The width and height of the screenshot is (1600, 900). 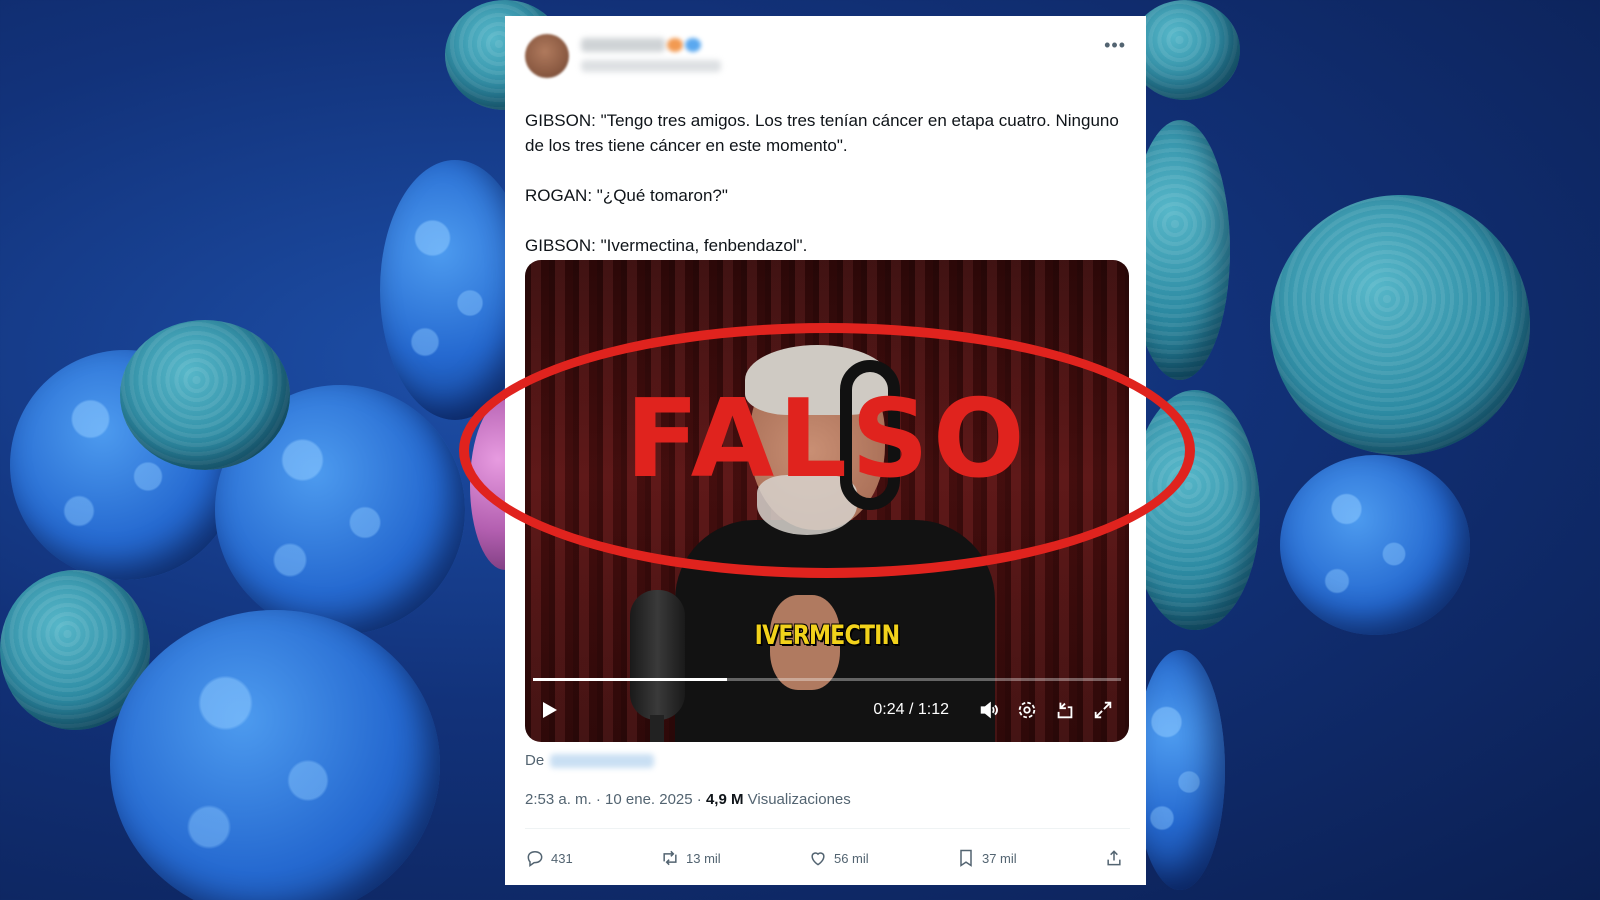 What do you see at coordinates (1027, 710) in the screenshot?
I see `settings-icon` at bounding box center [1027, 710].